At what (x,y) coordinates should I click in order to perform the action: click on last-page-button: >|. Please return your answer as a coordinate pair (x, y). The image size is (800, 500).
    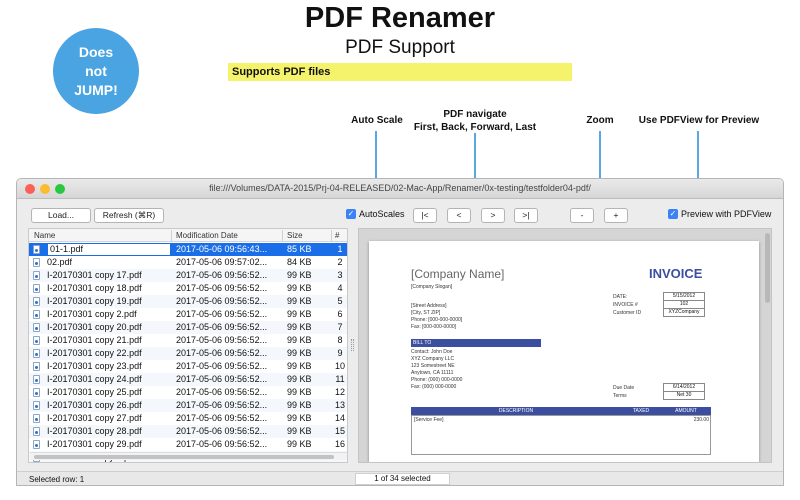
    Looking at the image, I should click on (526, 215).